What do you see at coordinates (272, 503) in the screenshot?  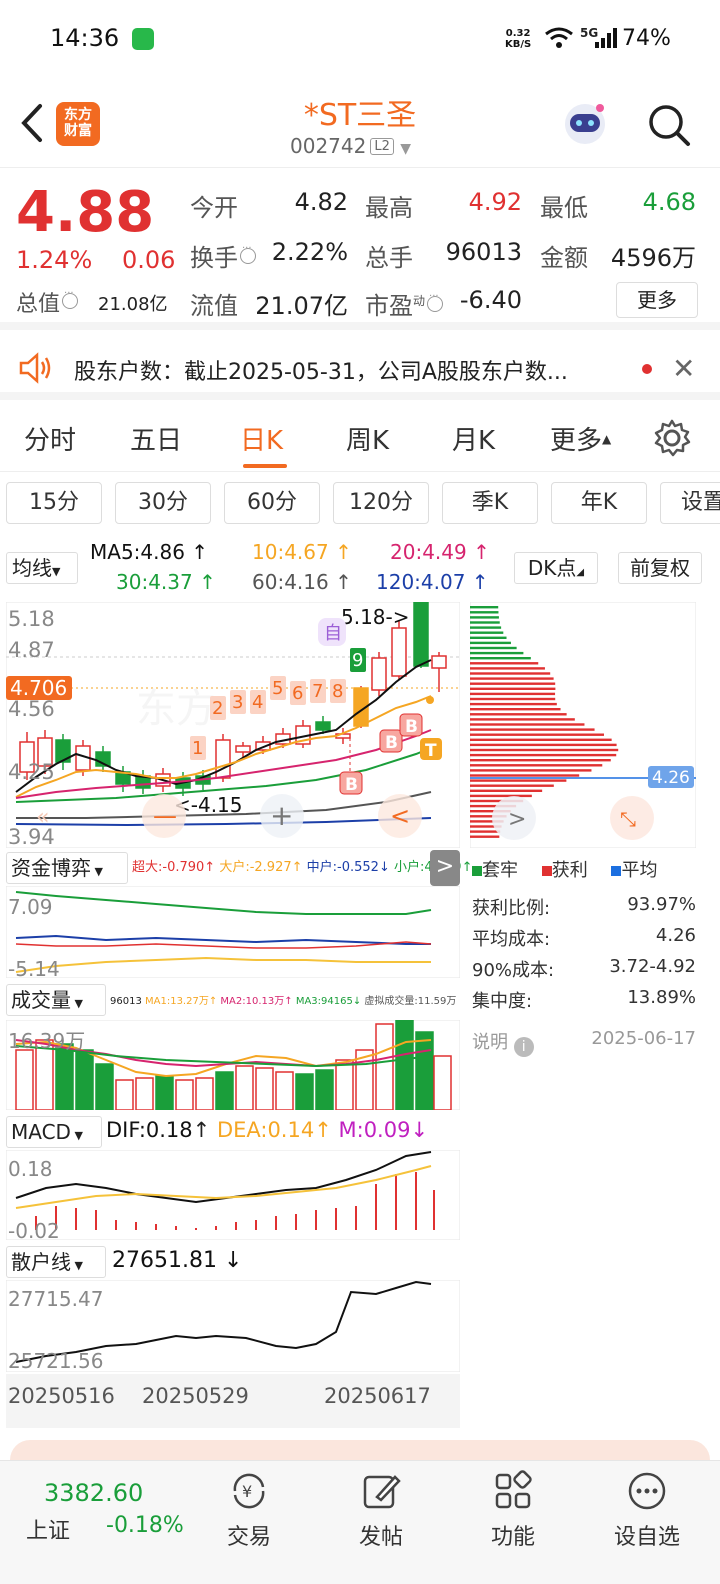 I see `tab-60min: 60分` at bounding box center [272, 503].